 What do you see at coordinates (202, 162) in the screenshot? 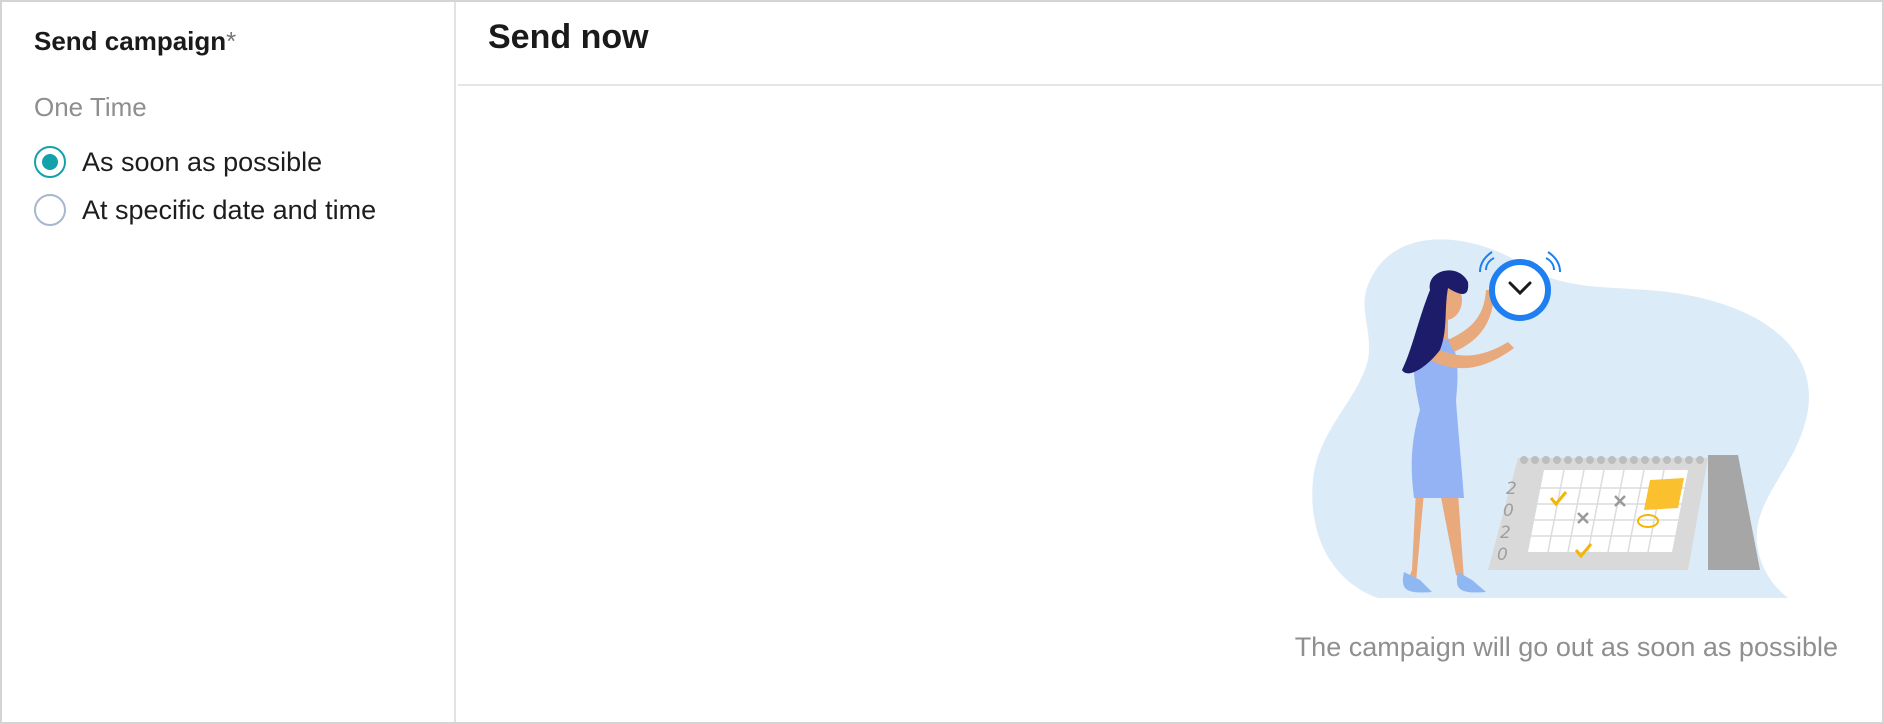
I see `radio-label-asap: As soon as possible` at bounding box center [202, 162].